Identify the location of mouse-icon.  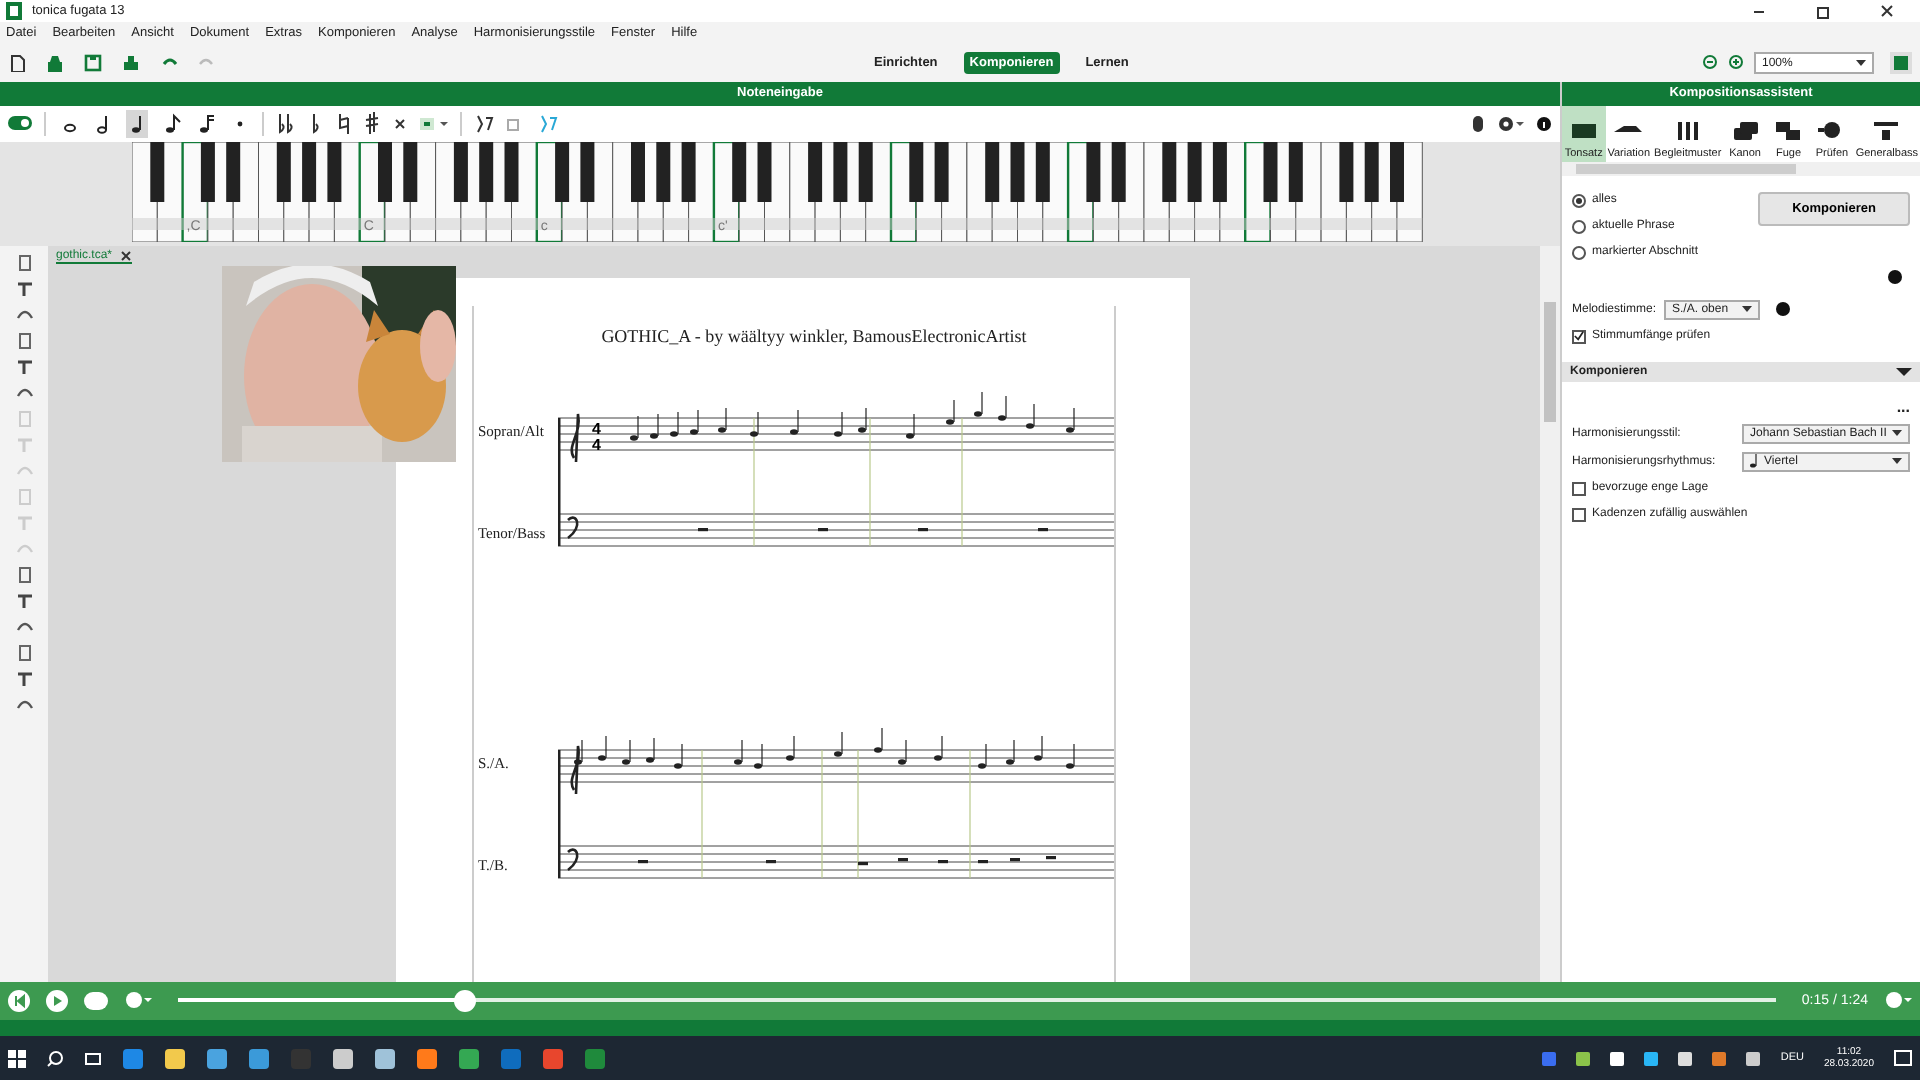
(1478, 123).